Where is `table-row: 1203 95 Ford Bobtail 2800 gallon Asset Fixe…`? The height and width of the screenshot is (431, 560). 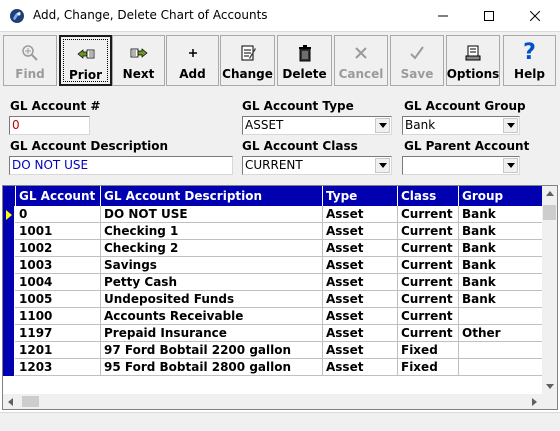 table-row: 1203 95 Ford Bobtail 2800 gallon Asset Fixe… is located at coordinates (272, 367).